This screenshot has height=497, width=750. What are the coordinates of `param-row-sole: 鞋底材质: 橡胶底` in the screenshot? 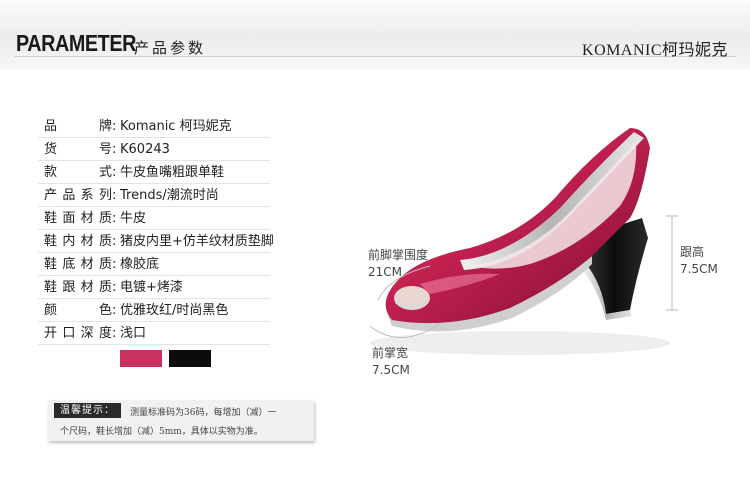 It's located at (154, 264).